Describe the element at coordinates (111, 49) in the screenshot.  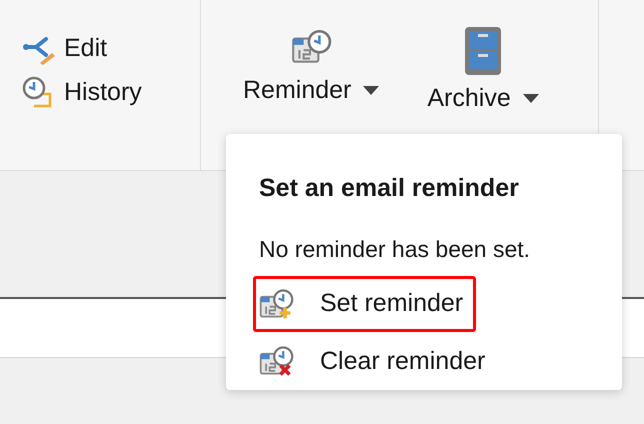
I see `ribbon-button: Edit` at that location.